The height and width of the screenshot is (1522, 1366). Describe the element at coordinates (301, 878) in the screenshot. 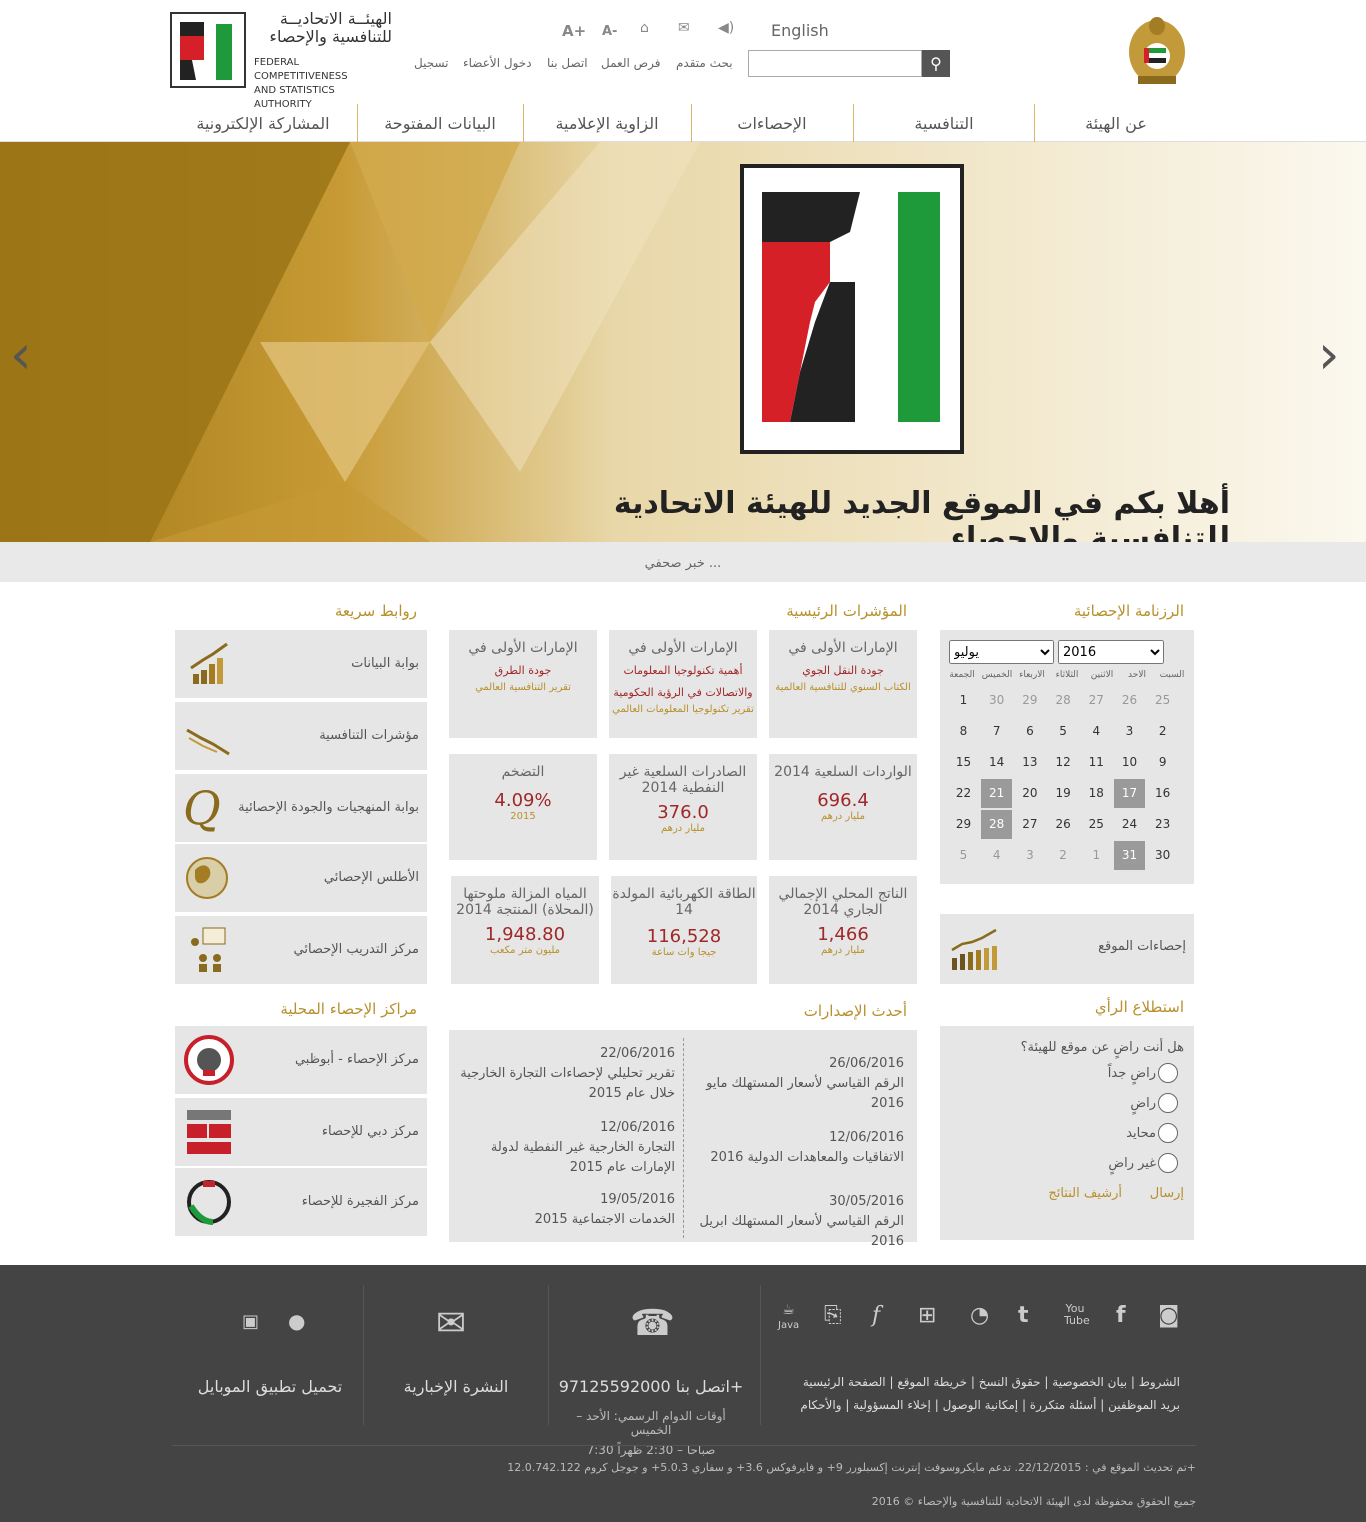

I see `quick-link-statistical-atlas: الأطلس الإحصائي` at that location.